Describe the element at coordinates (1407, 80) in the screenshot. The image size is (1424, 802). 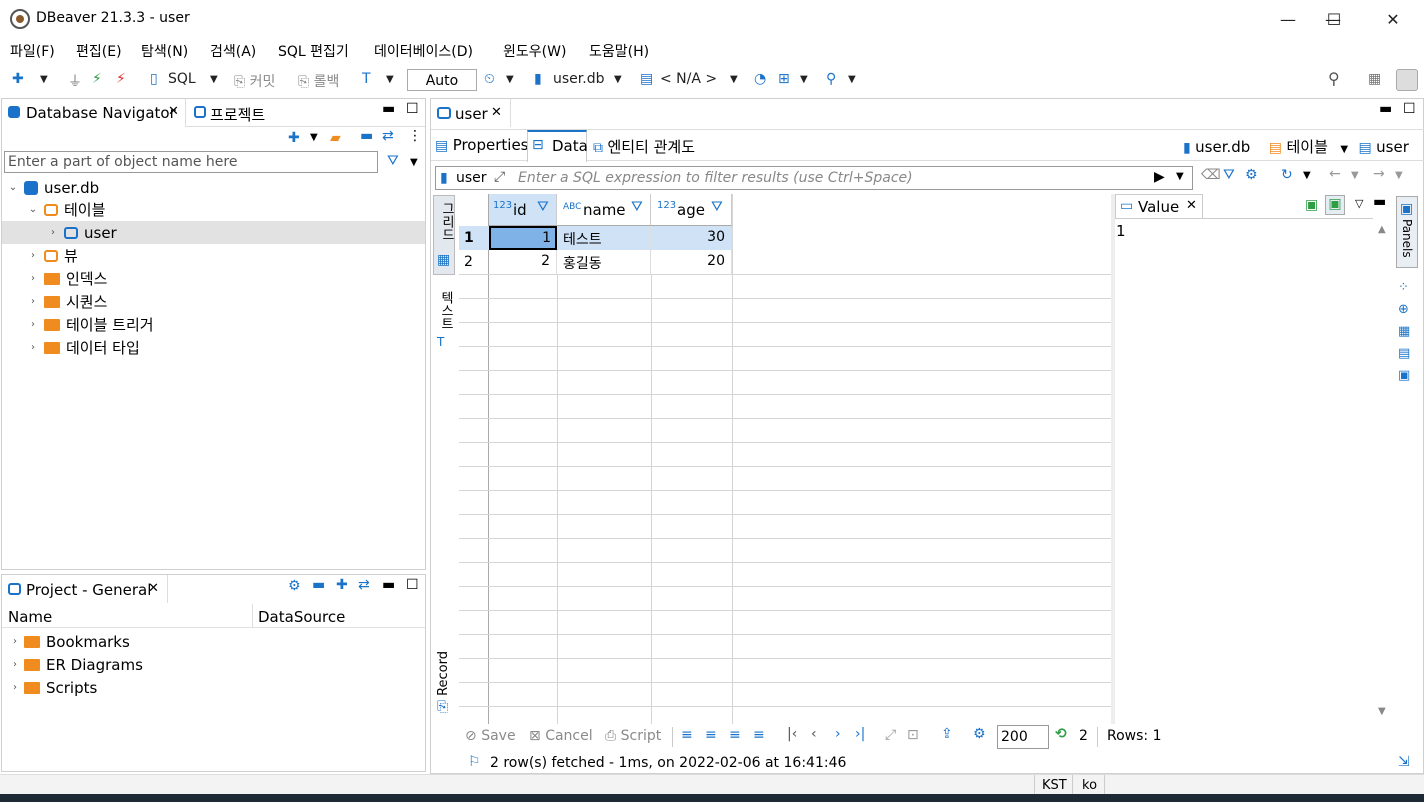
I see `dbeaver-perspective-icon` at that location.